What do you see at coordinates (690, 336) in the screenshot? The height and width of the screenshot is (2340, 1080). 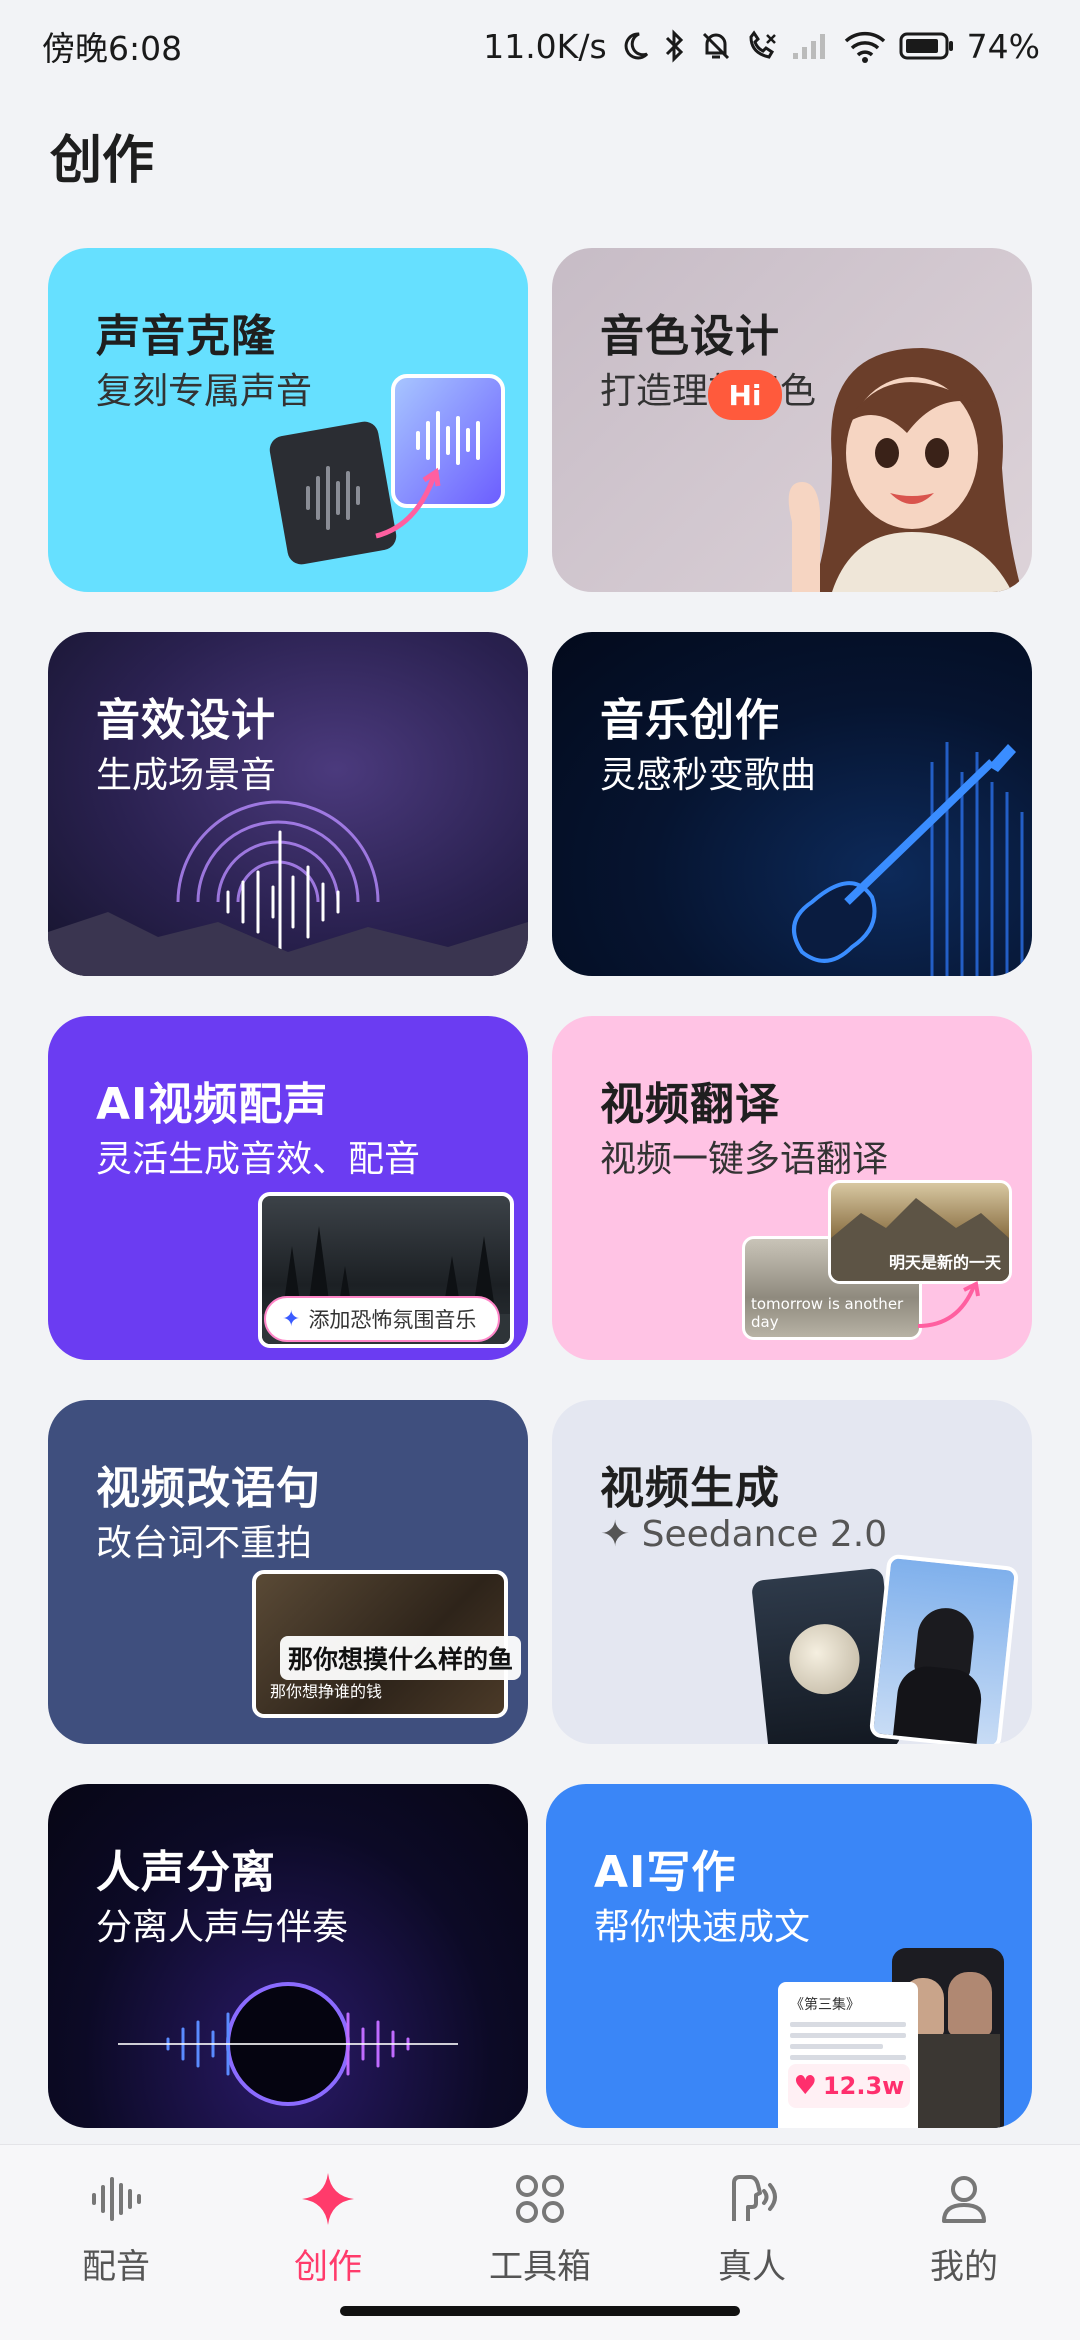 I see `card-title: 音色设计` at bounding box center [690, 336].